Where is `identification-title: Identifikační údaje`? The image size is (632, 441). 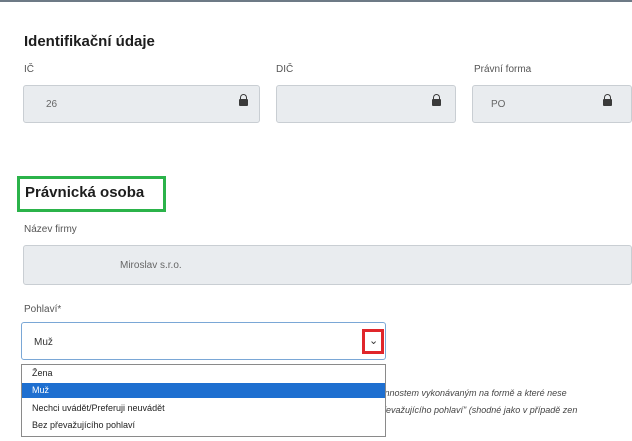
identification-title: Identifikační údaje is located at coordinates (89, 41).